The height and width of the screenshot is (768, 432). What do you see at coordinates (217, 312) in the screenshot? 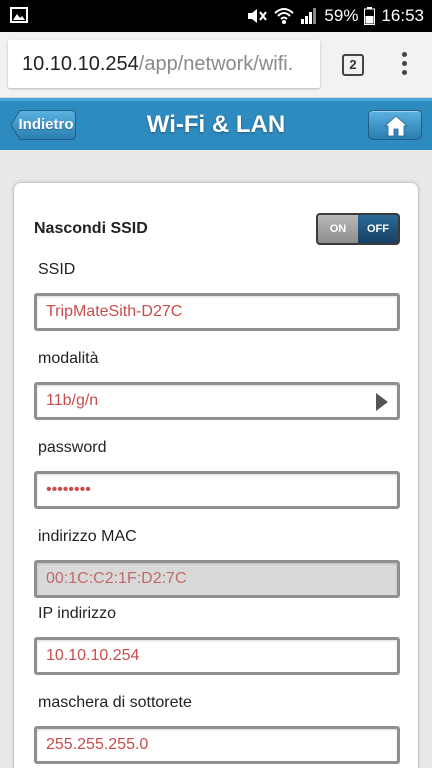
I see `ssid-input: TripMateSith-D27C` at bounding box center [217, 312].